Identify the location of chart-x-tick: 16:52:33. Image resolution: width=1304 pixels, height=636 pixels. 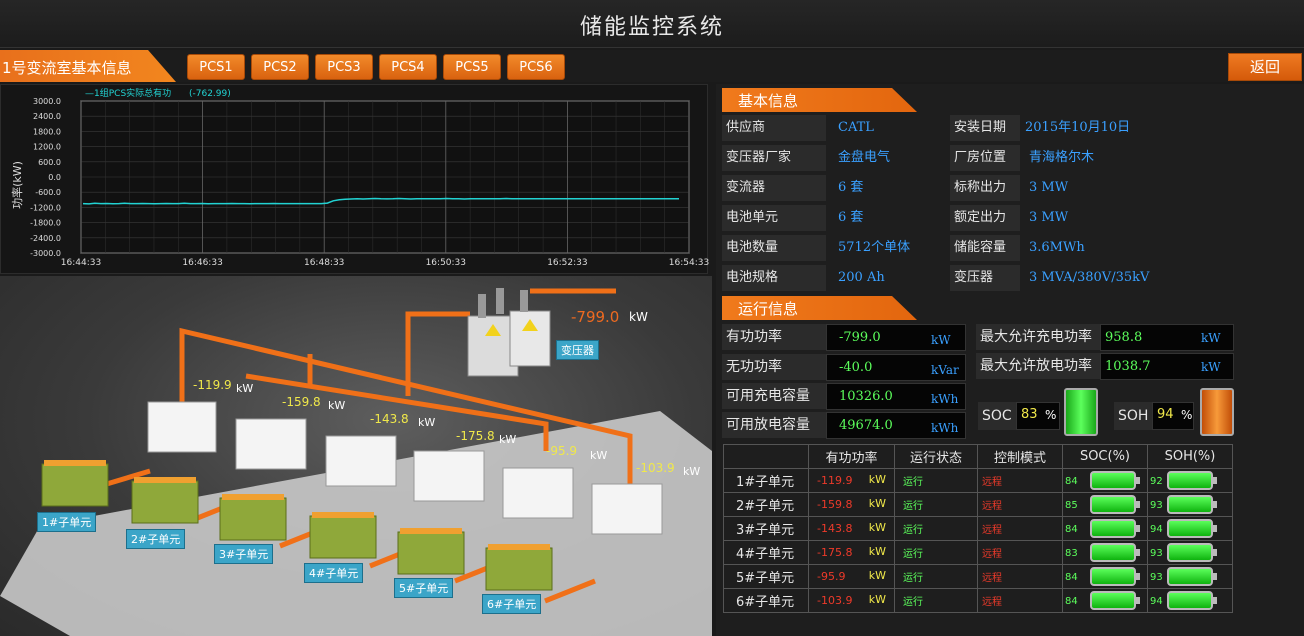
(567, 263).